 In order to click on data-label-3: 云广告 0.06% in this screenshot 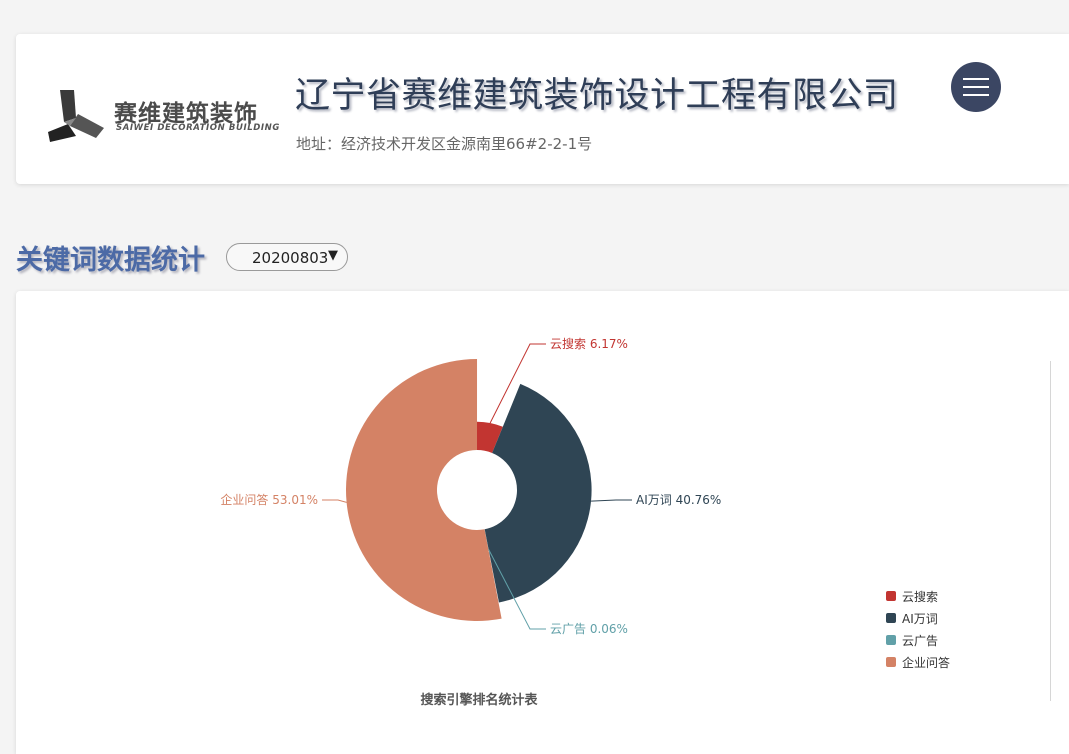, I will do `click(589, 629)`.